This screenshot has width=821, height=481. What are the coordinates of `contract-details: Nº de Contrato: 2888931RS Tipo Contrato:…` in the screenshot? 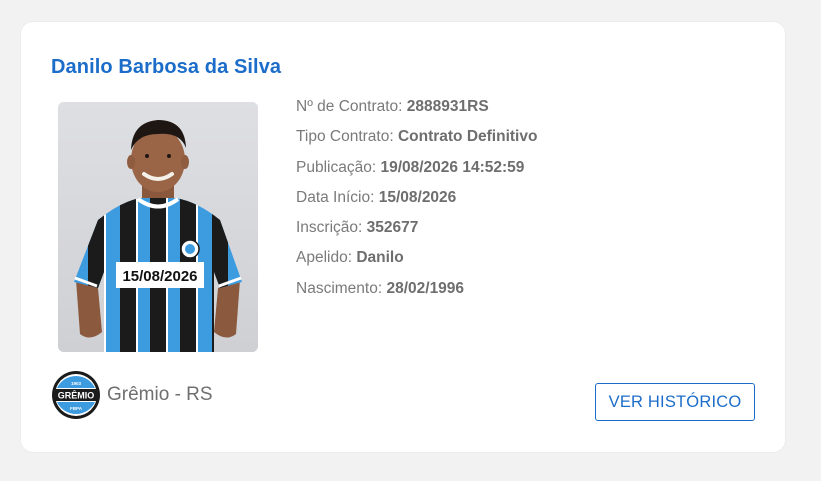 It's located at (416, 202).